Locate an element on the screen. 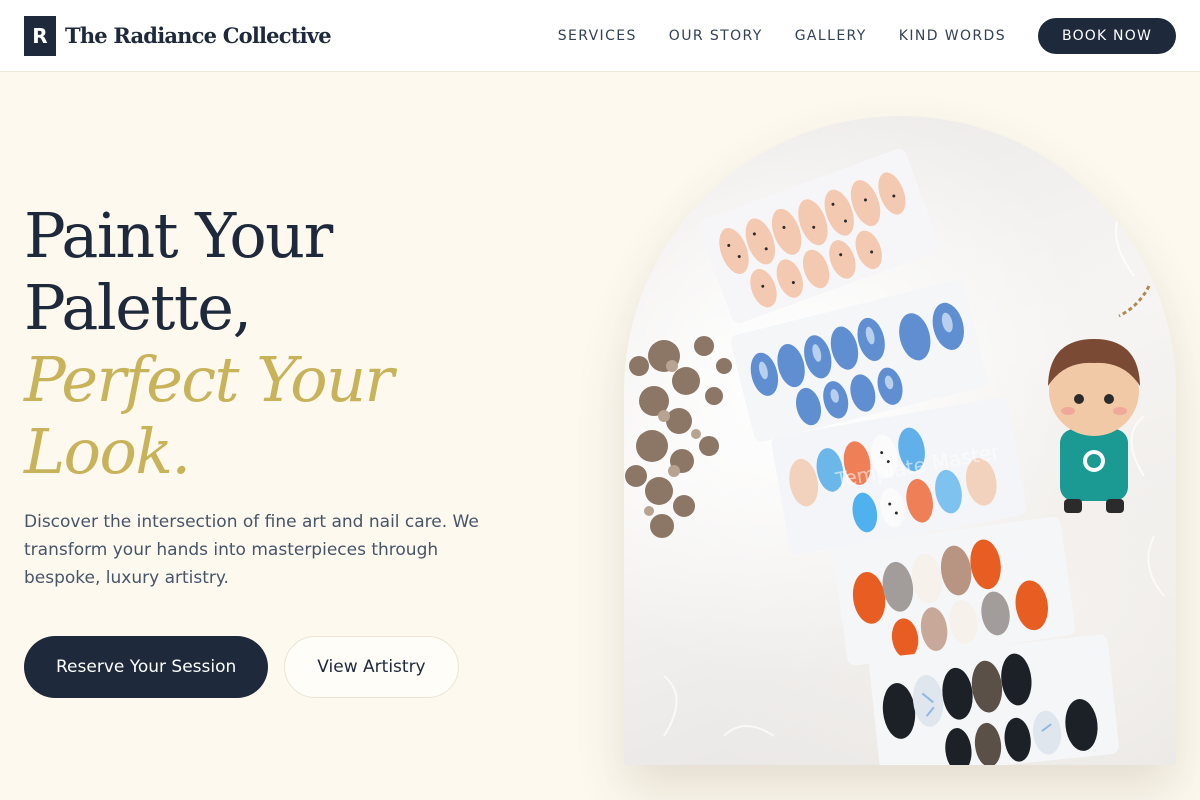  nav-link-our-story: OUR STORY is located at coordinates (716, 36).